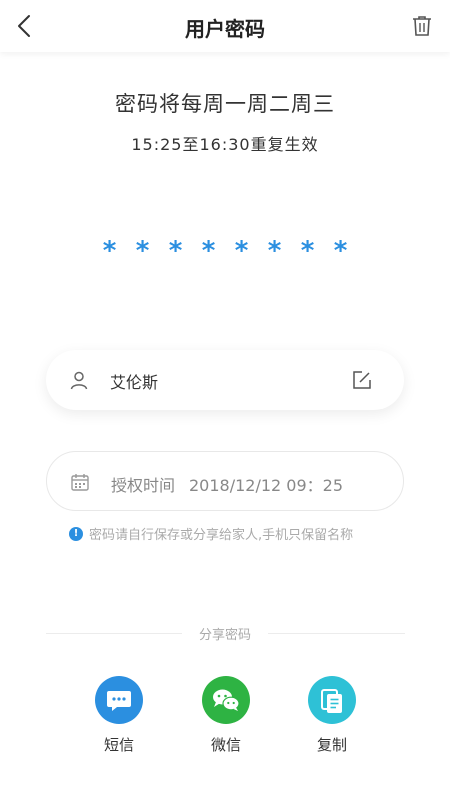 The height and width of the screenshot is (800, 450). Describe the element at coordinates (225, 380) in the screenshot. I see `user-name-card: 艾伦斯` at that location.